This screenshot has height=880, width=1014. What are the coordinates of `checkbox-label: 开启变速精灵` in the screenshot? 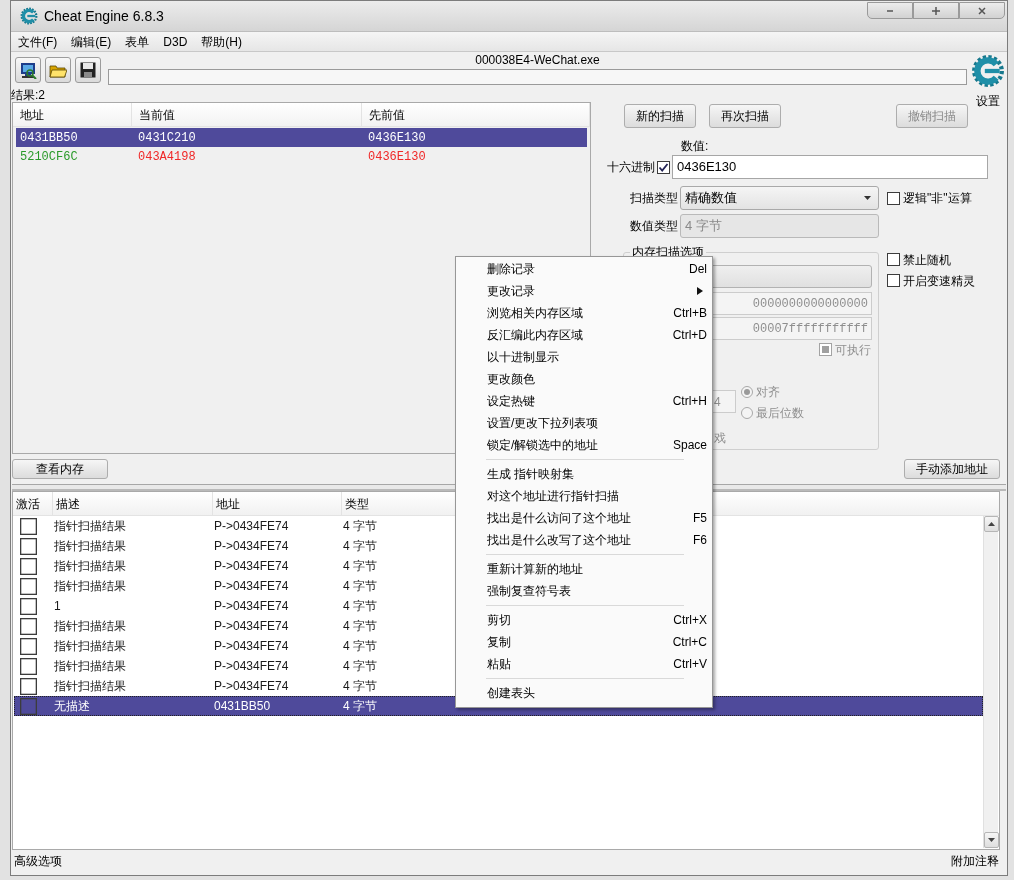 It's located at (939, 281).